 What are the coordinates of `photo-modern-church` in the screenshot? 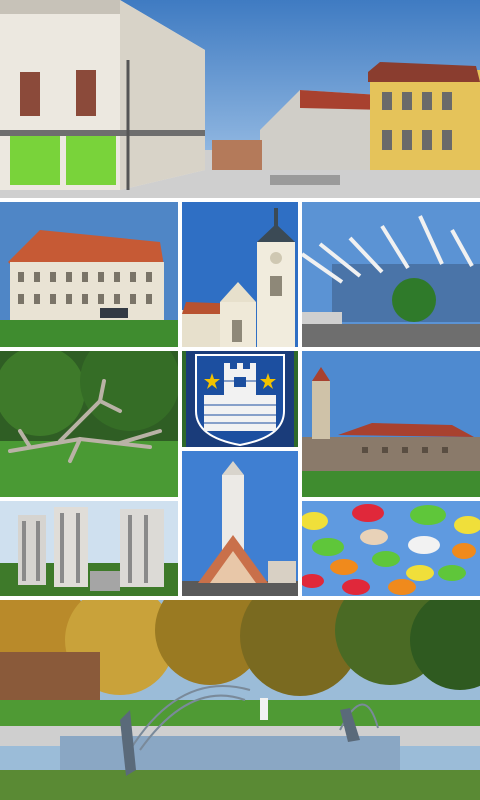 It's located at (240, 523).